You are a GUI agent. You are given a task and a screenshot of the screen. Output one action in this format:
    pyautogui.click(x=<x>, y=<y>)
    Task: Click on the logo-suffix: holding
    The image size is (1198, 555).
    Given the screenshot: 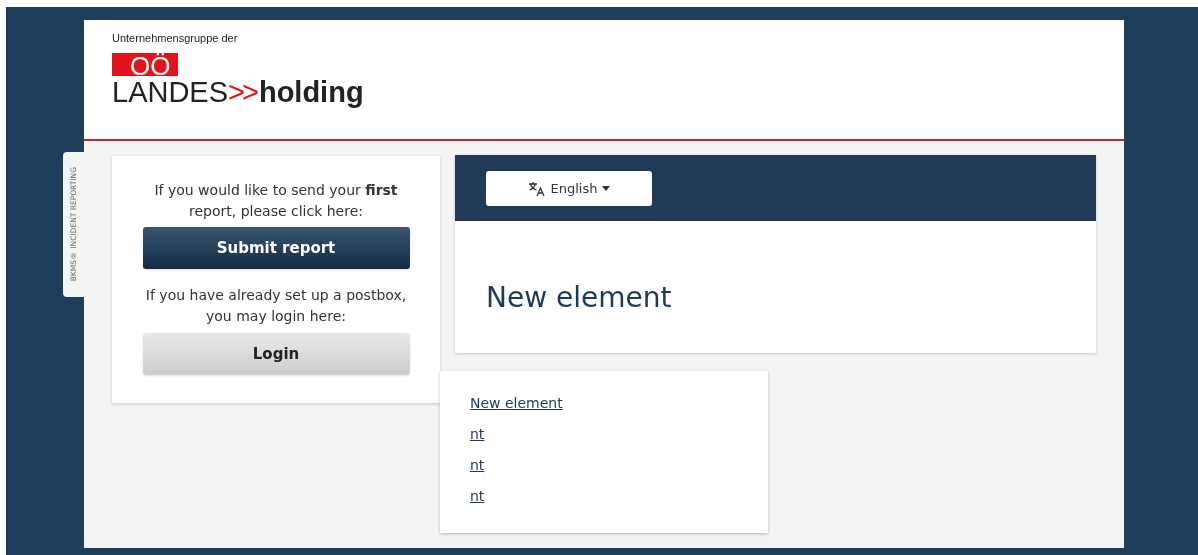 What is the action you would take?
    pyautogui.click(x=311, y=91)
    